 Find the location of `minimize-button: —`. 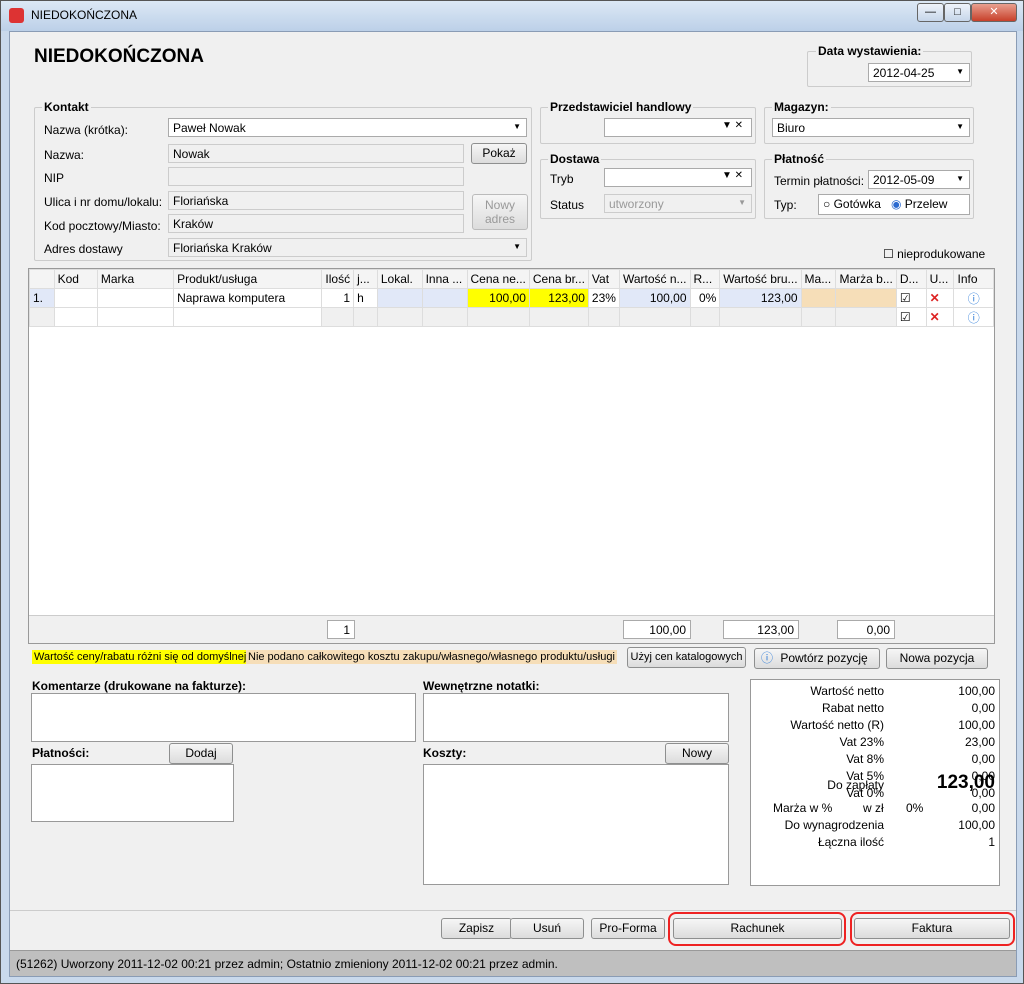

minimize-button: — is located at coordinates (930, 12).